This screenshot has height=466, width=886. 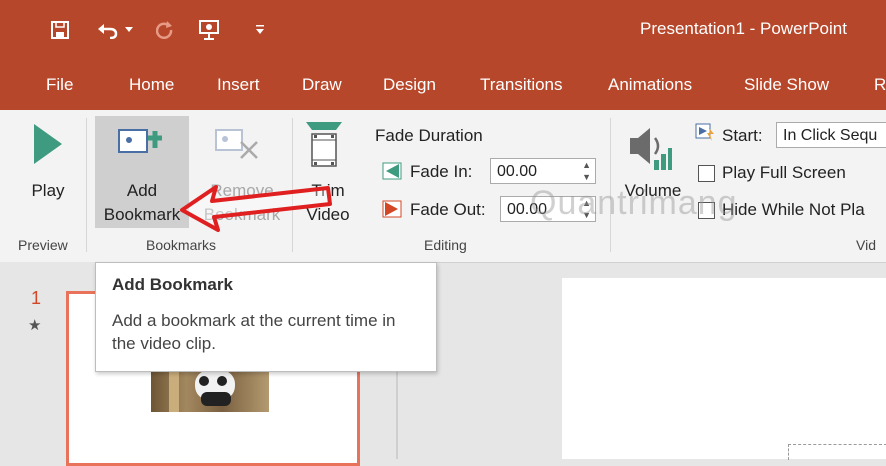 I want to click on annotation-arrow-icon, so click(x=256, y=208).